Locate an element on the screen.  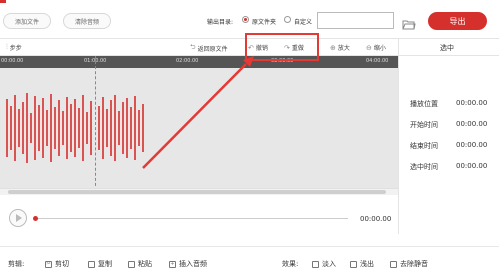
remove-silence-button: 去除静音 is located at coordinates (409, 264).